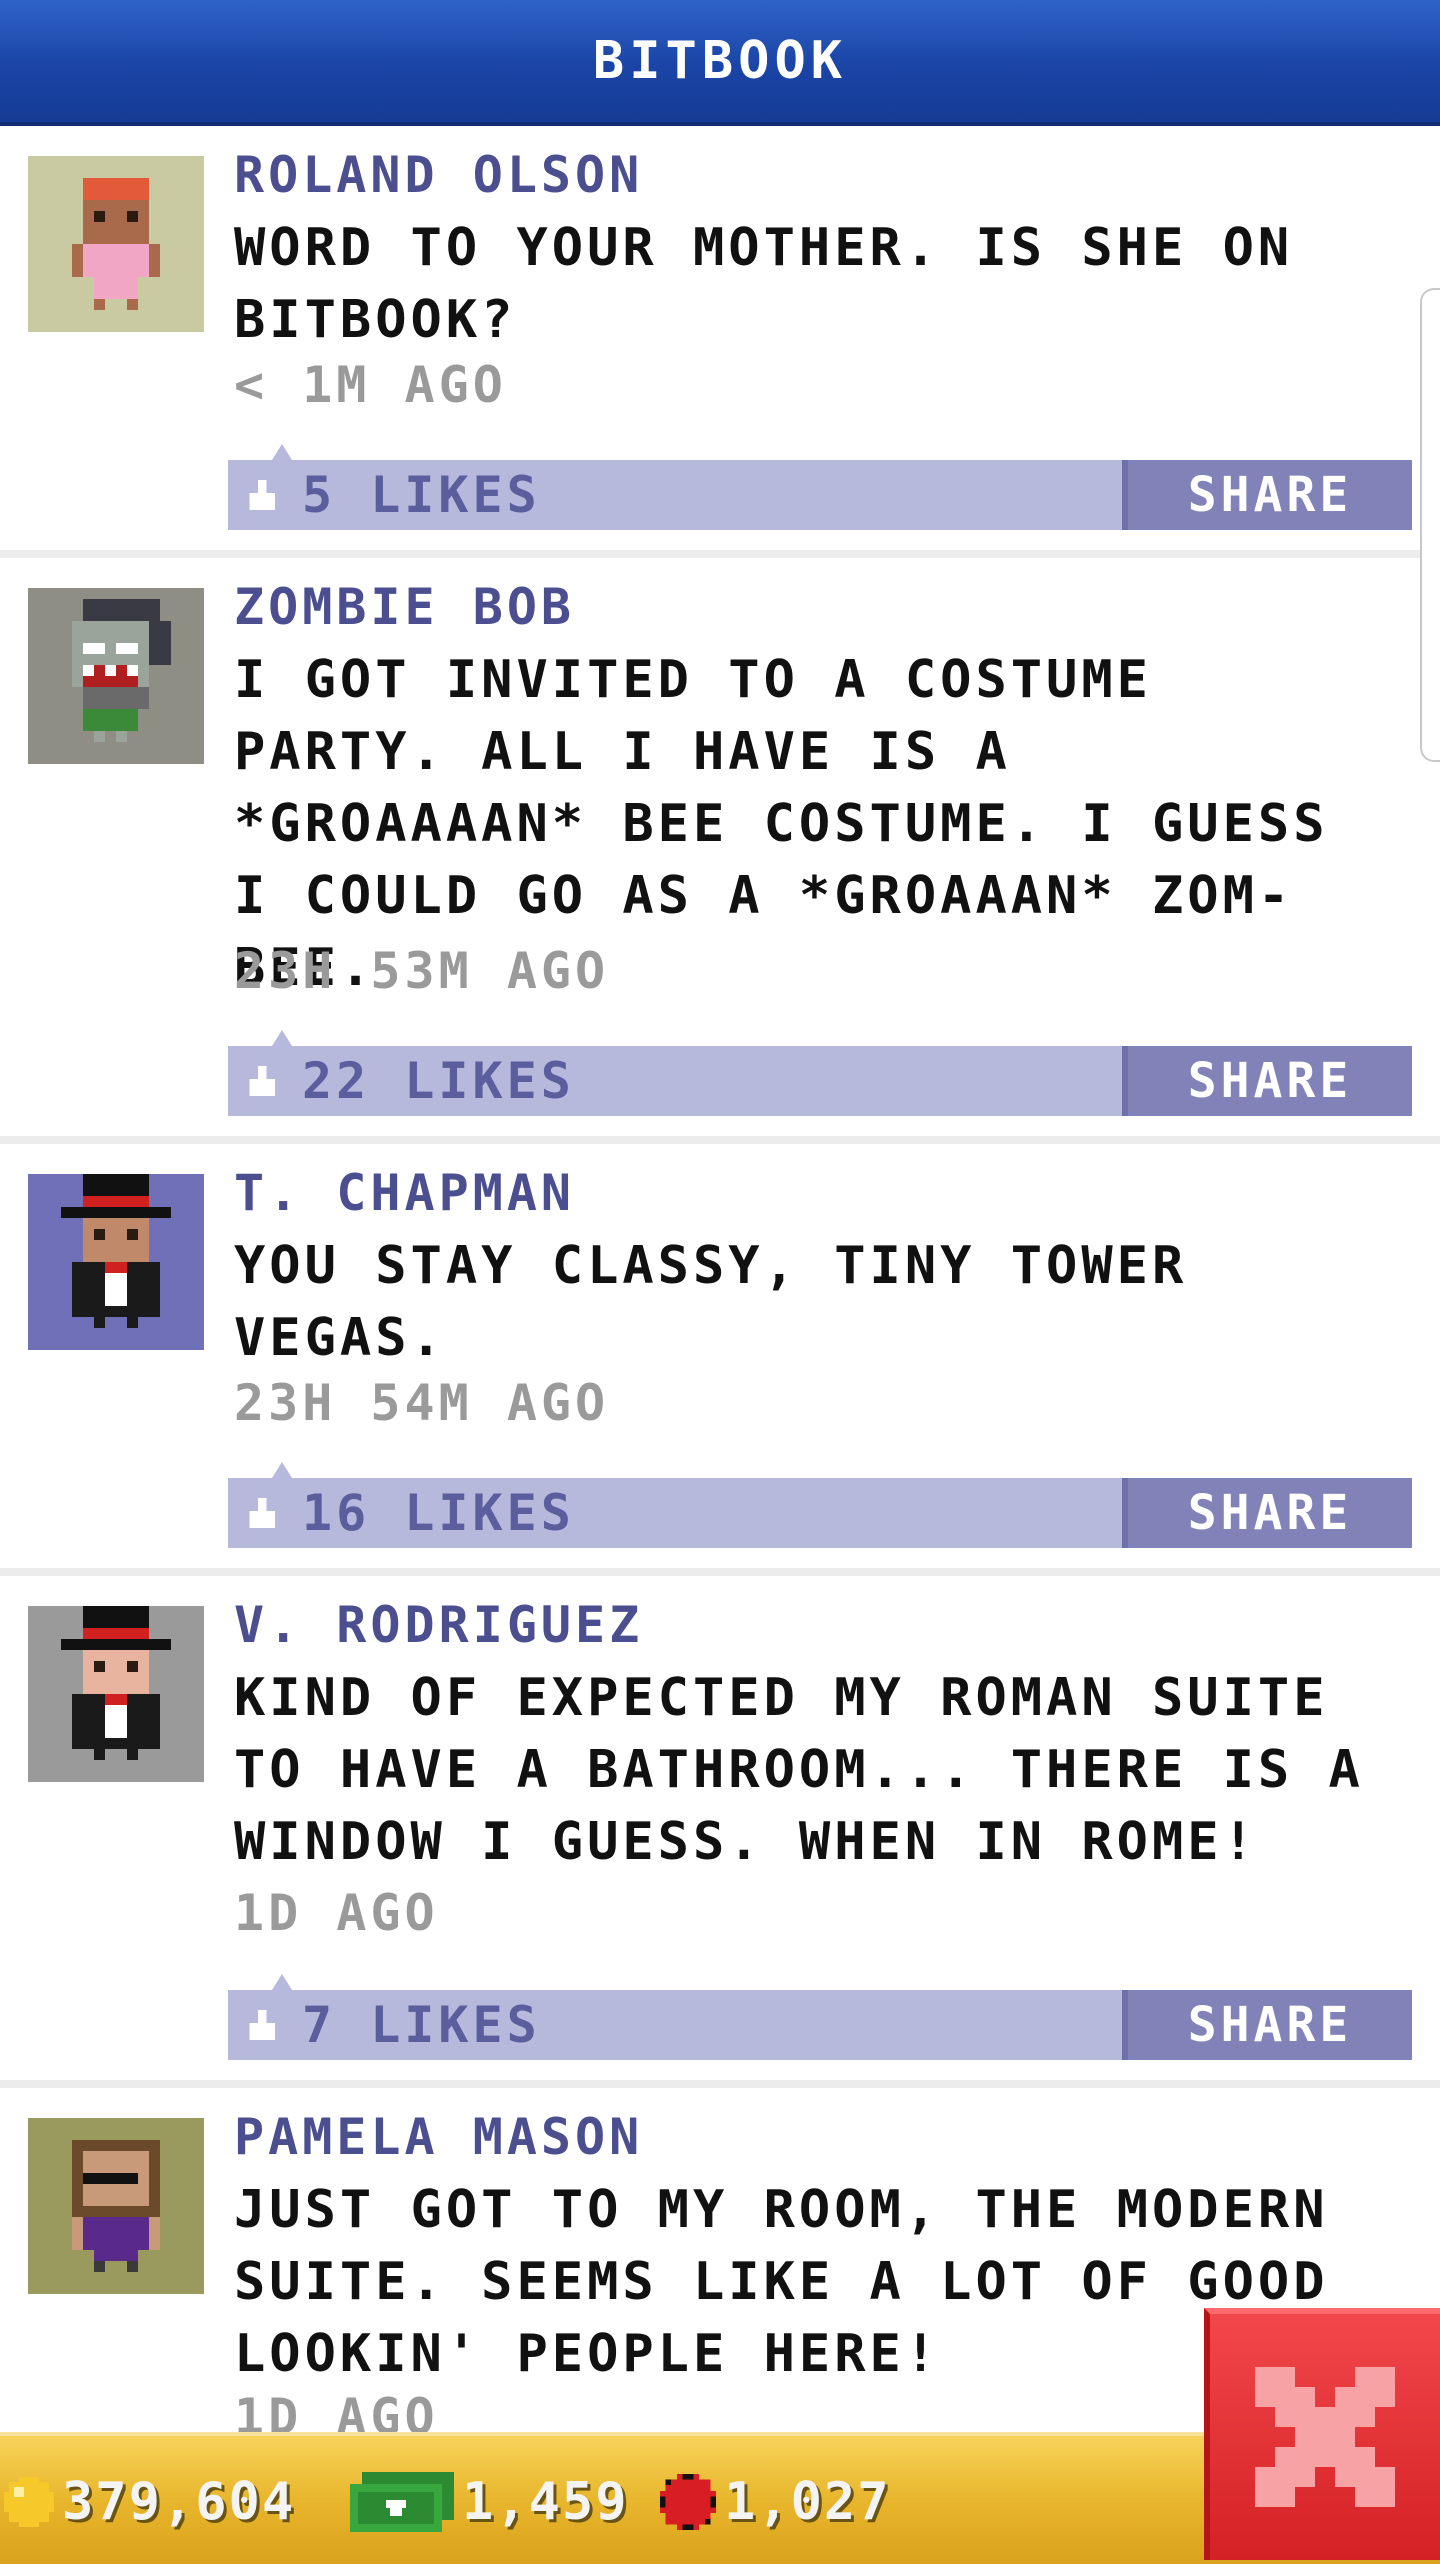  What do you see at coordinates (422, 1403) in the screenshot?
I see `post-time: 23H 54M AGO` at bounding box center [422, 1403].